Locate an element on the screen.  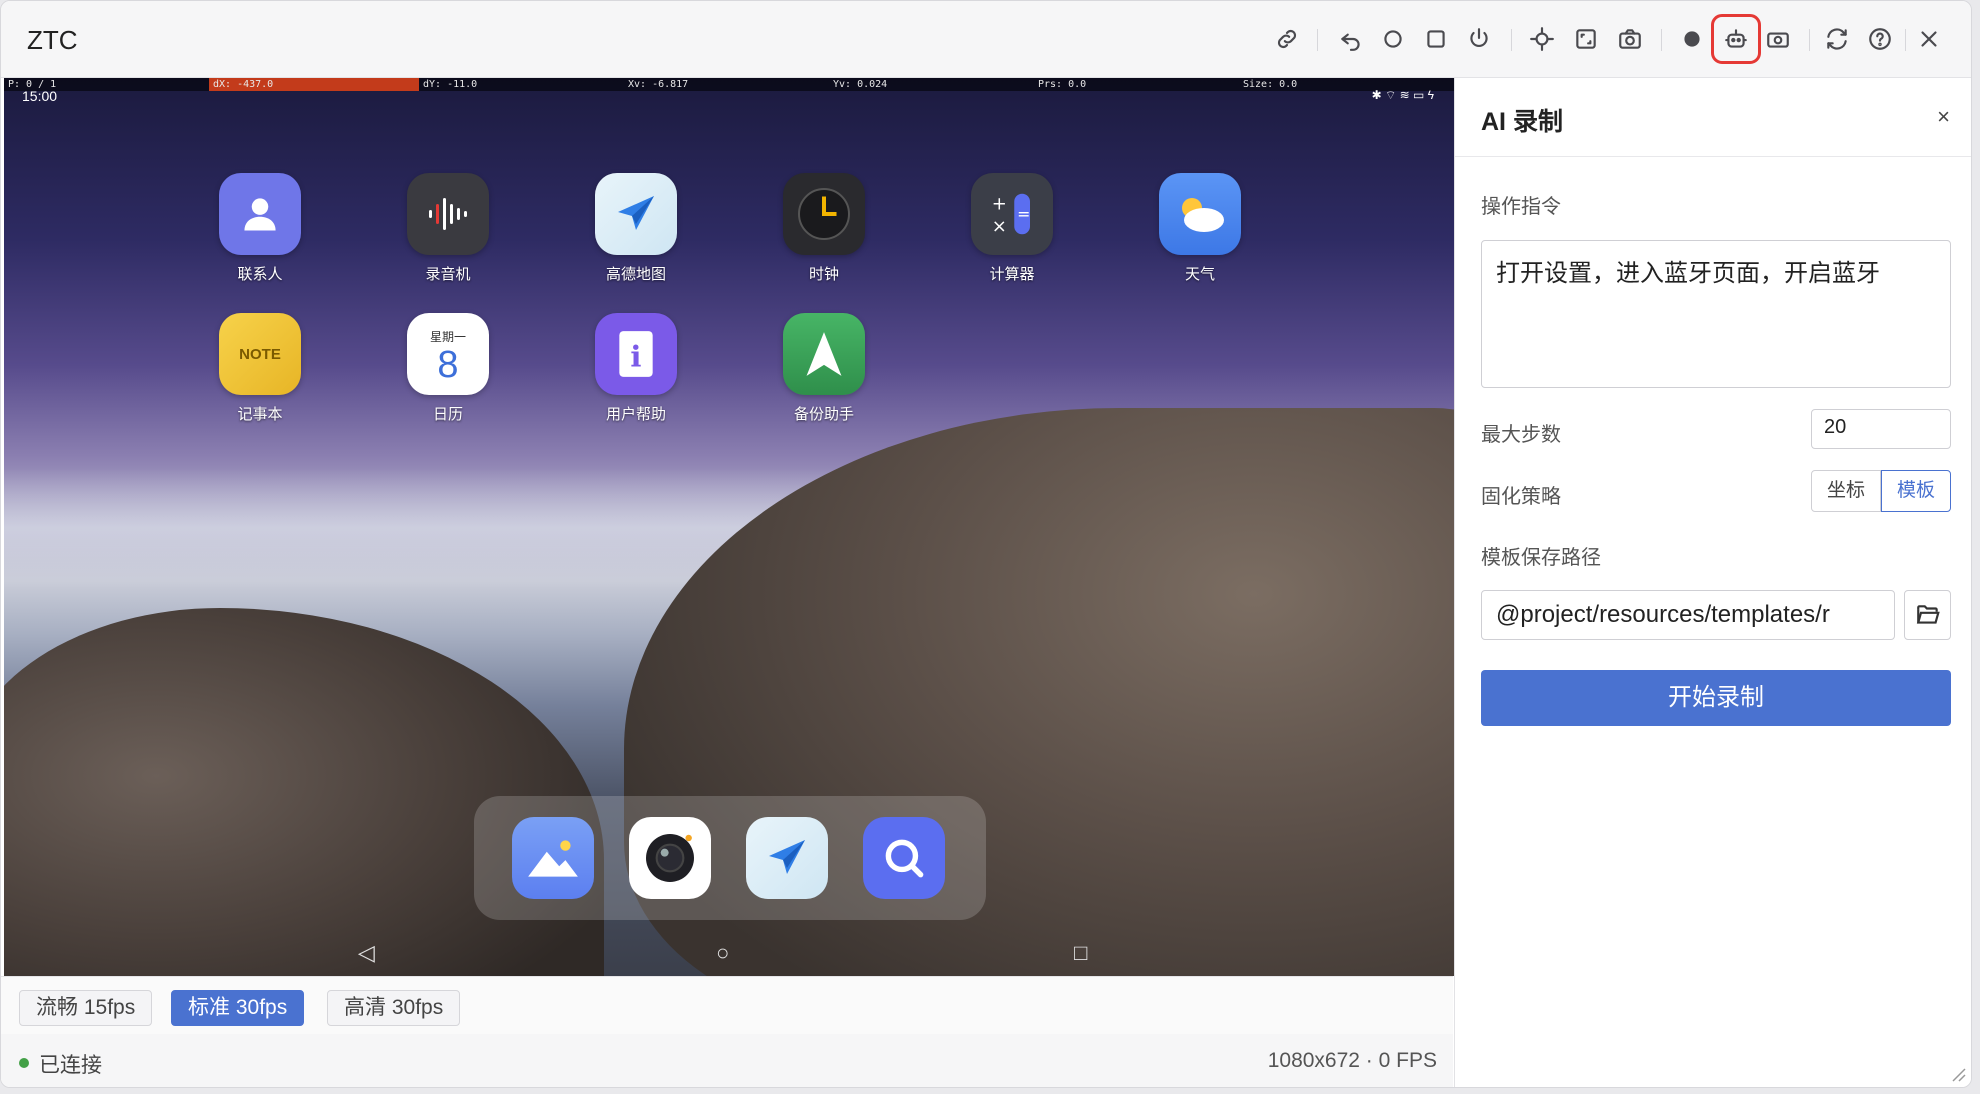
resize-grip-icon is located at coordinates (1956, 1072).